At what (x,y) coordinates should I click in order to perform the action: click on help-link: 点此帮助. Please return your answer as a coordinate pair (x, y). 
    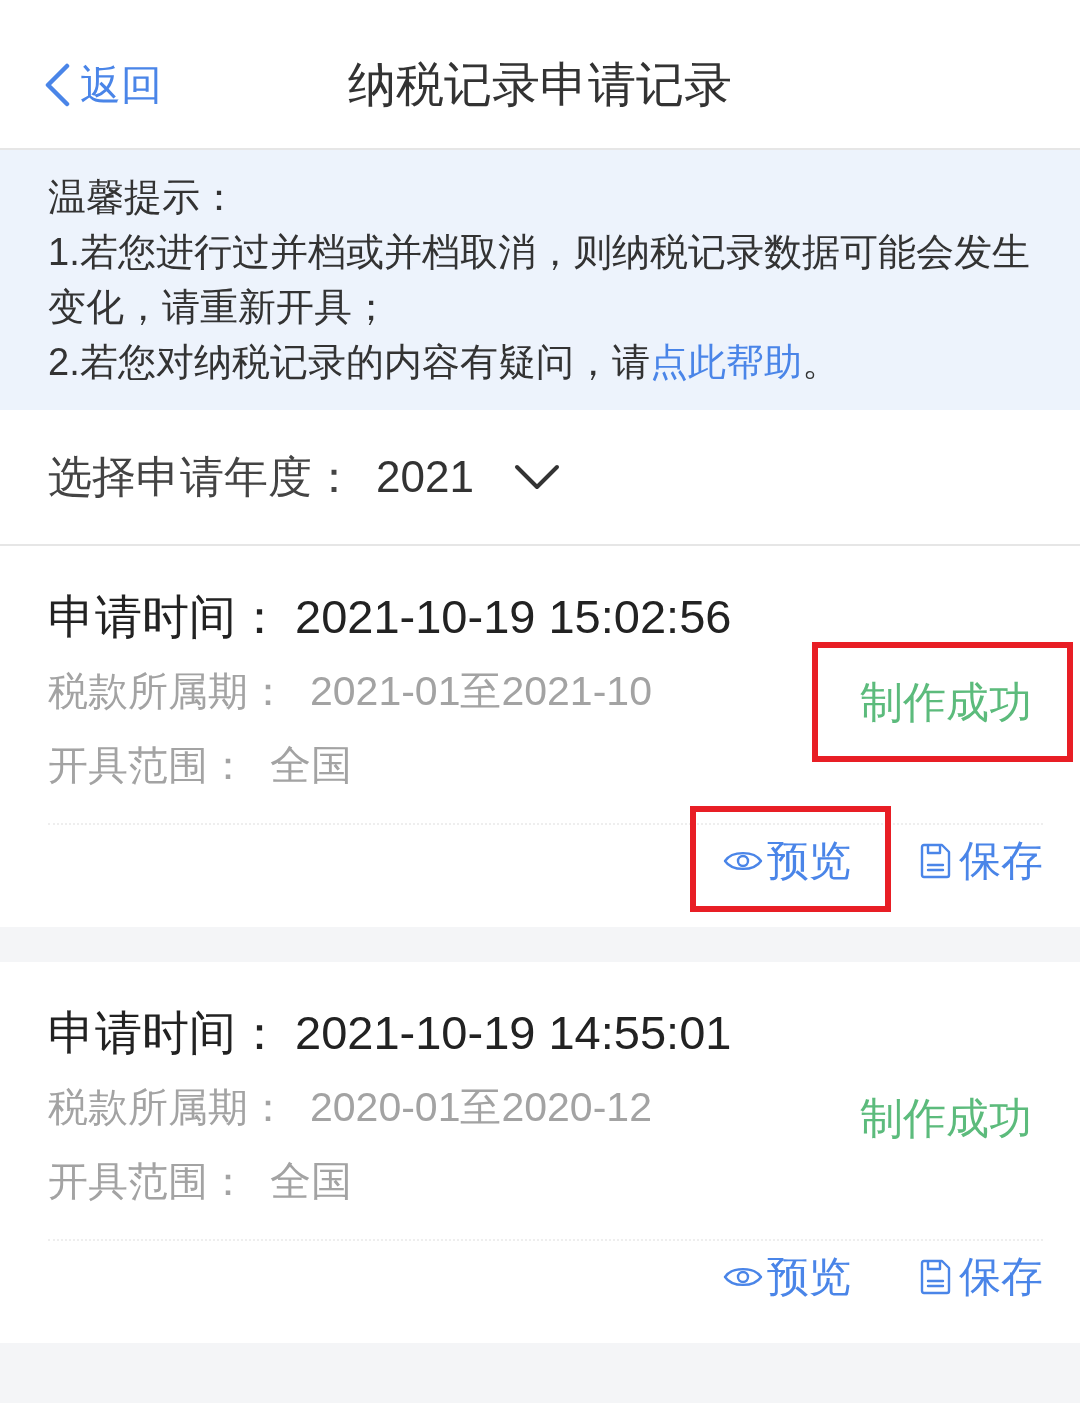
    Looking at the image, I should click on (725, 362).